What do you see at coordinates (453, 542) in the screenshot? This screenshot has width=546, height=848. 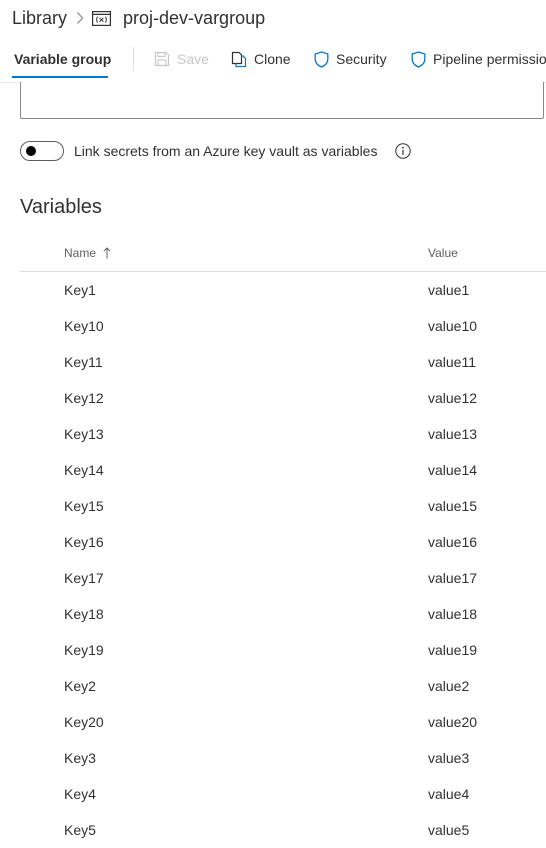 I see `variable-value: value16` at bounding box center [453, 542].